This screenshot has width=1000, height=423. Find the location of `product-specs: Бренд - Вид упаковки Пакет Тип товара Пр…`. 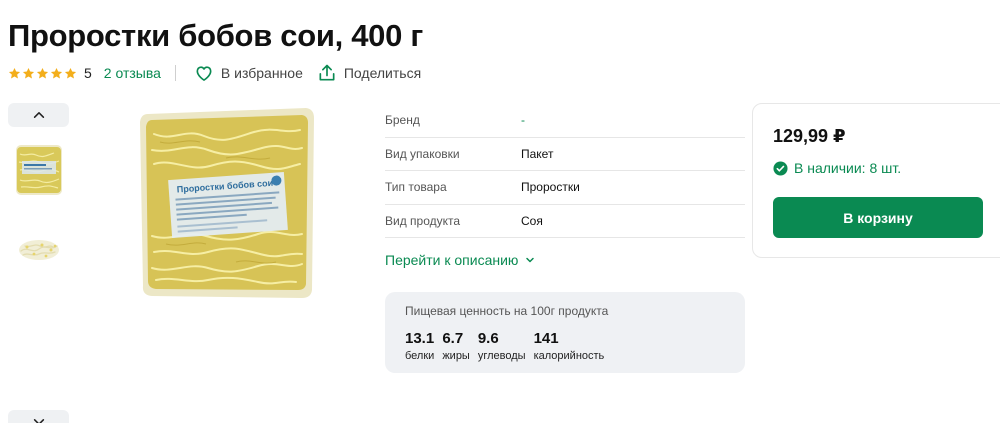

product-specs: Бренд - Вид упаковки Пакет Тип товара Пр… is located at coordinates (565, 171).